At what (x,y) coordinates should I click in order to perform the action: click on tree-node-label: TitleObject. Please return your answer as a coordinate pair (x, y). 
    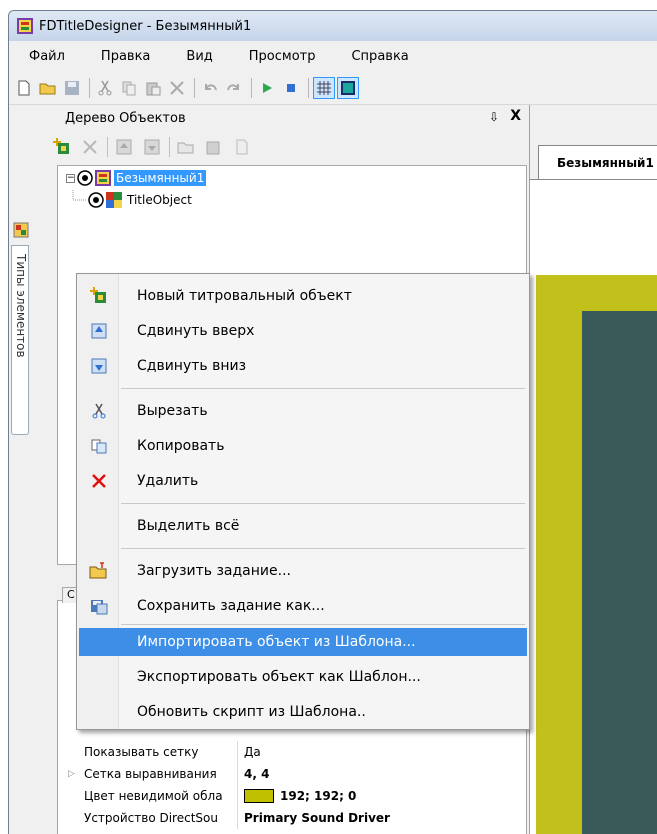
    Looking at the image, I should click on (159, 200).